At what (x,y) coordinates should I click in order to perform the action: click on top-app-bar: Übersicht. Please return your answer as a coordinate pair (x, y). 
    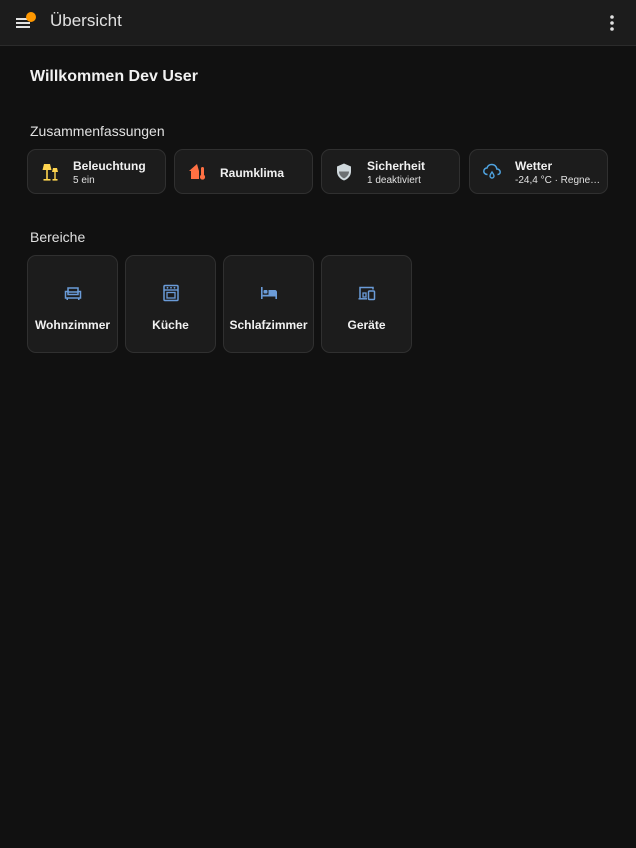
    Looking at the image, I should click on (318, 23).